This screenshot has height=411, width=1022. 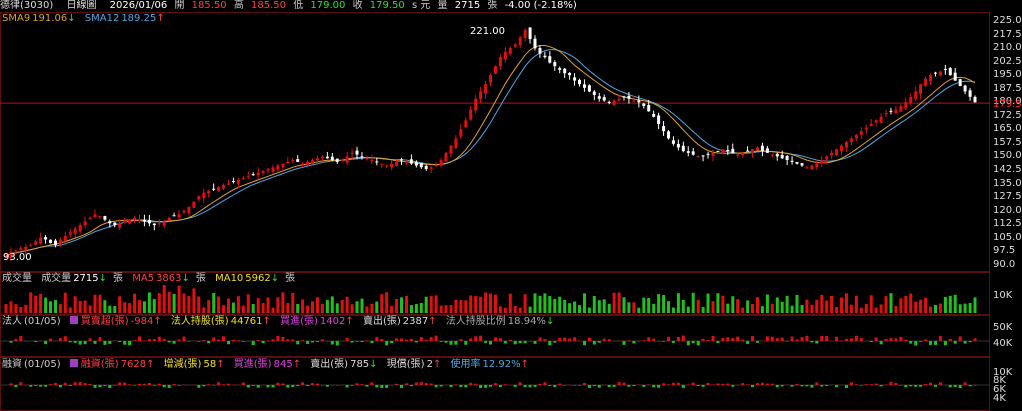 I want to click on institutional-chart, so click(x=495, y=336).